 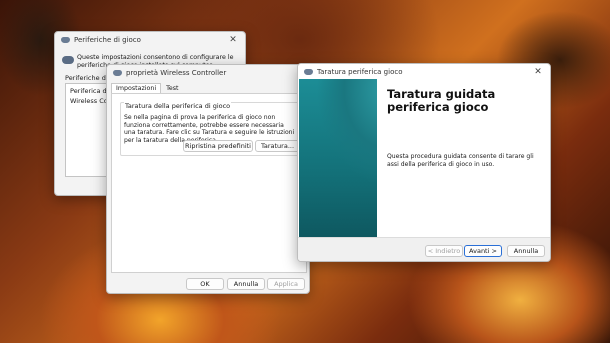 What do you see at coordinates (483, 251) in the screenshot?
I see `next-button: Avanti >` at bounding box center [483, 251].